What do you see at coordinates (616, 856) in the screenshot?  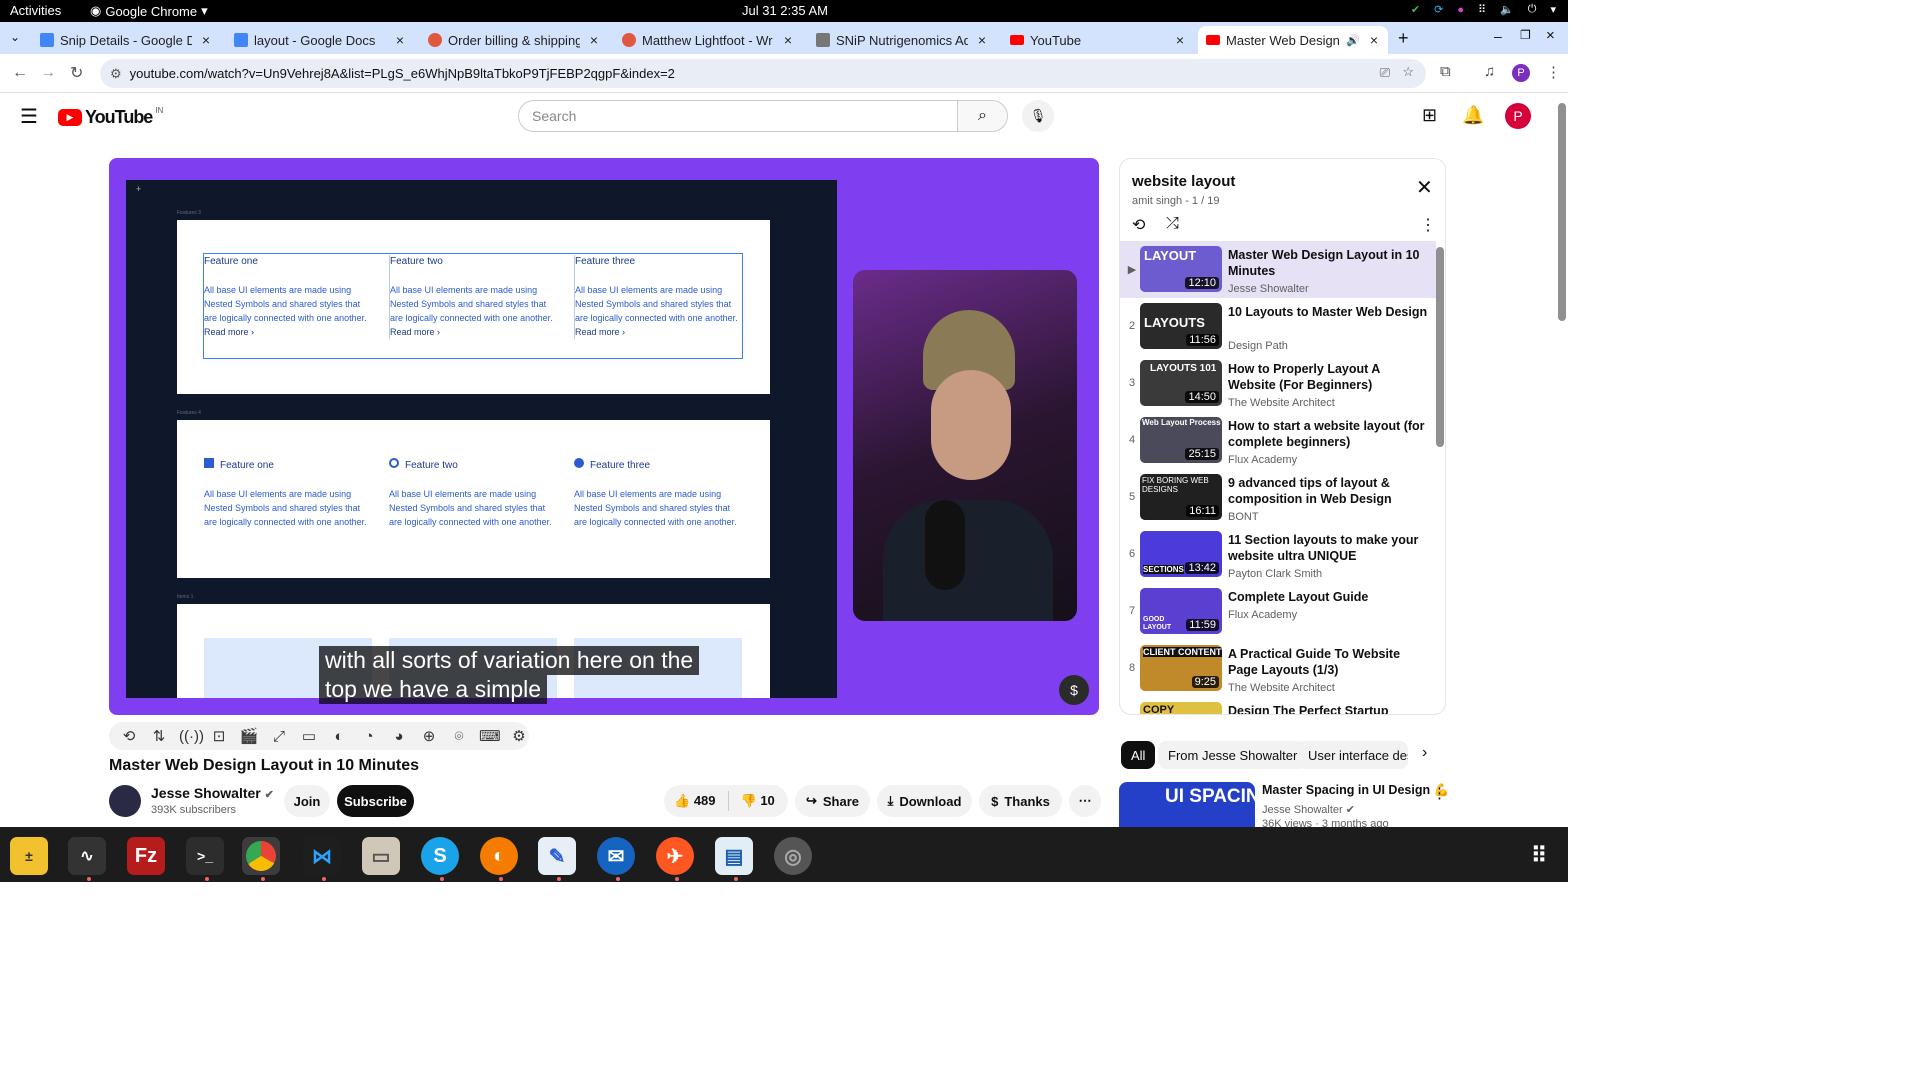 I see `thunderbird-icon: ✉` at bounding box center [616, 856].